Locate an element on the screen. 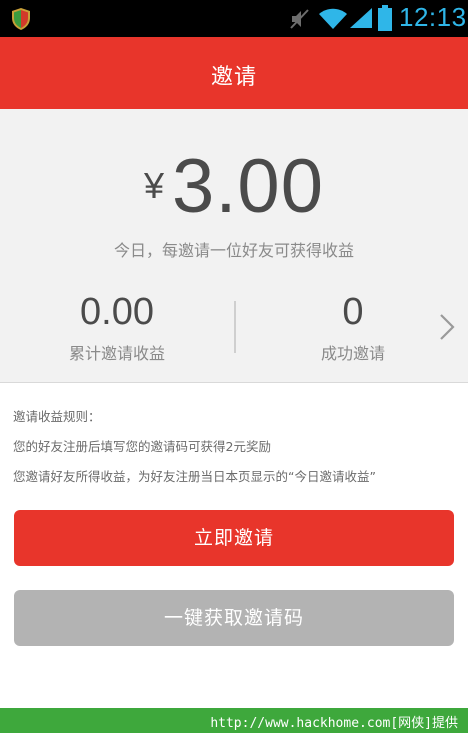 This screenshot has height=733, width=468. invite-now-button: 立即邀请 is located at coordinates (234, 538).